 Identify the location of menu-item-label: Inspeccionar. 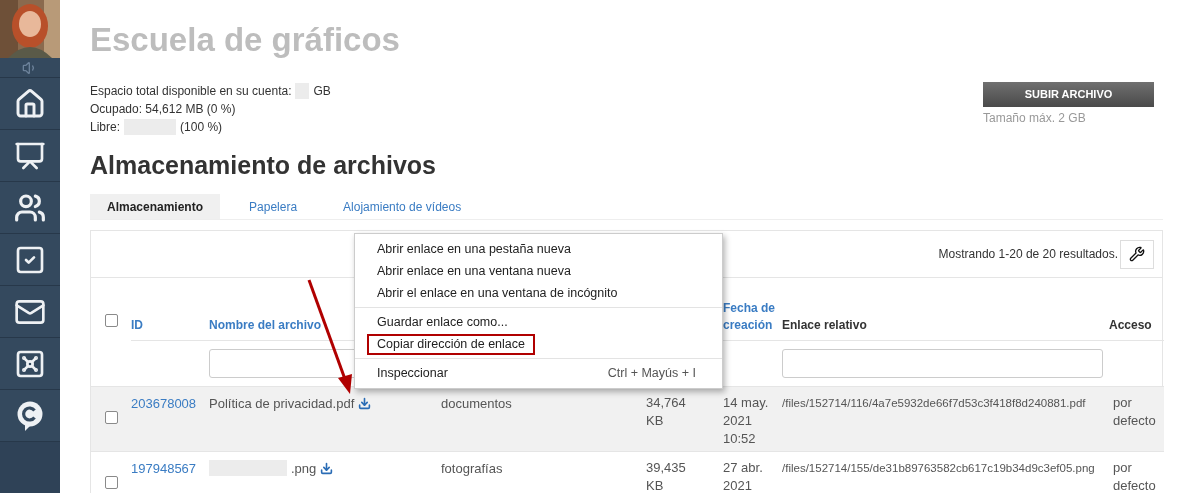
(412, 373).